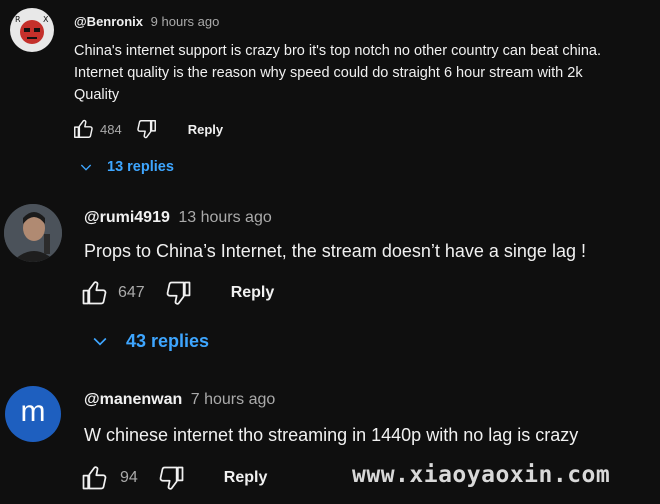 The width and height of the screenshot is (660, 504). Describe the element at coordinates (481, 475) in the screenshot. I see `watermark: www.xiaoyaoxin.com` at that location.